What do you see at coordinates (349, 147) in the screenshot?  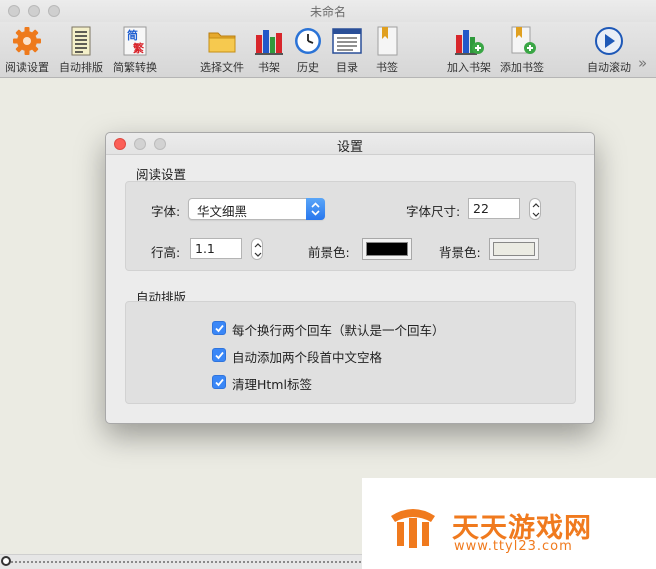 I see `dialog-title: 设置` at bounding box center [349, 147].